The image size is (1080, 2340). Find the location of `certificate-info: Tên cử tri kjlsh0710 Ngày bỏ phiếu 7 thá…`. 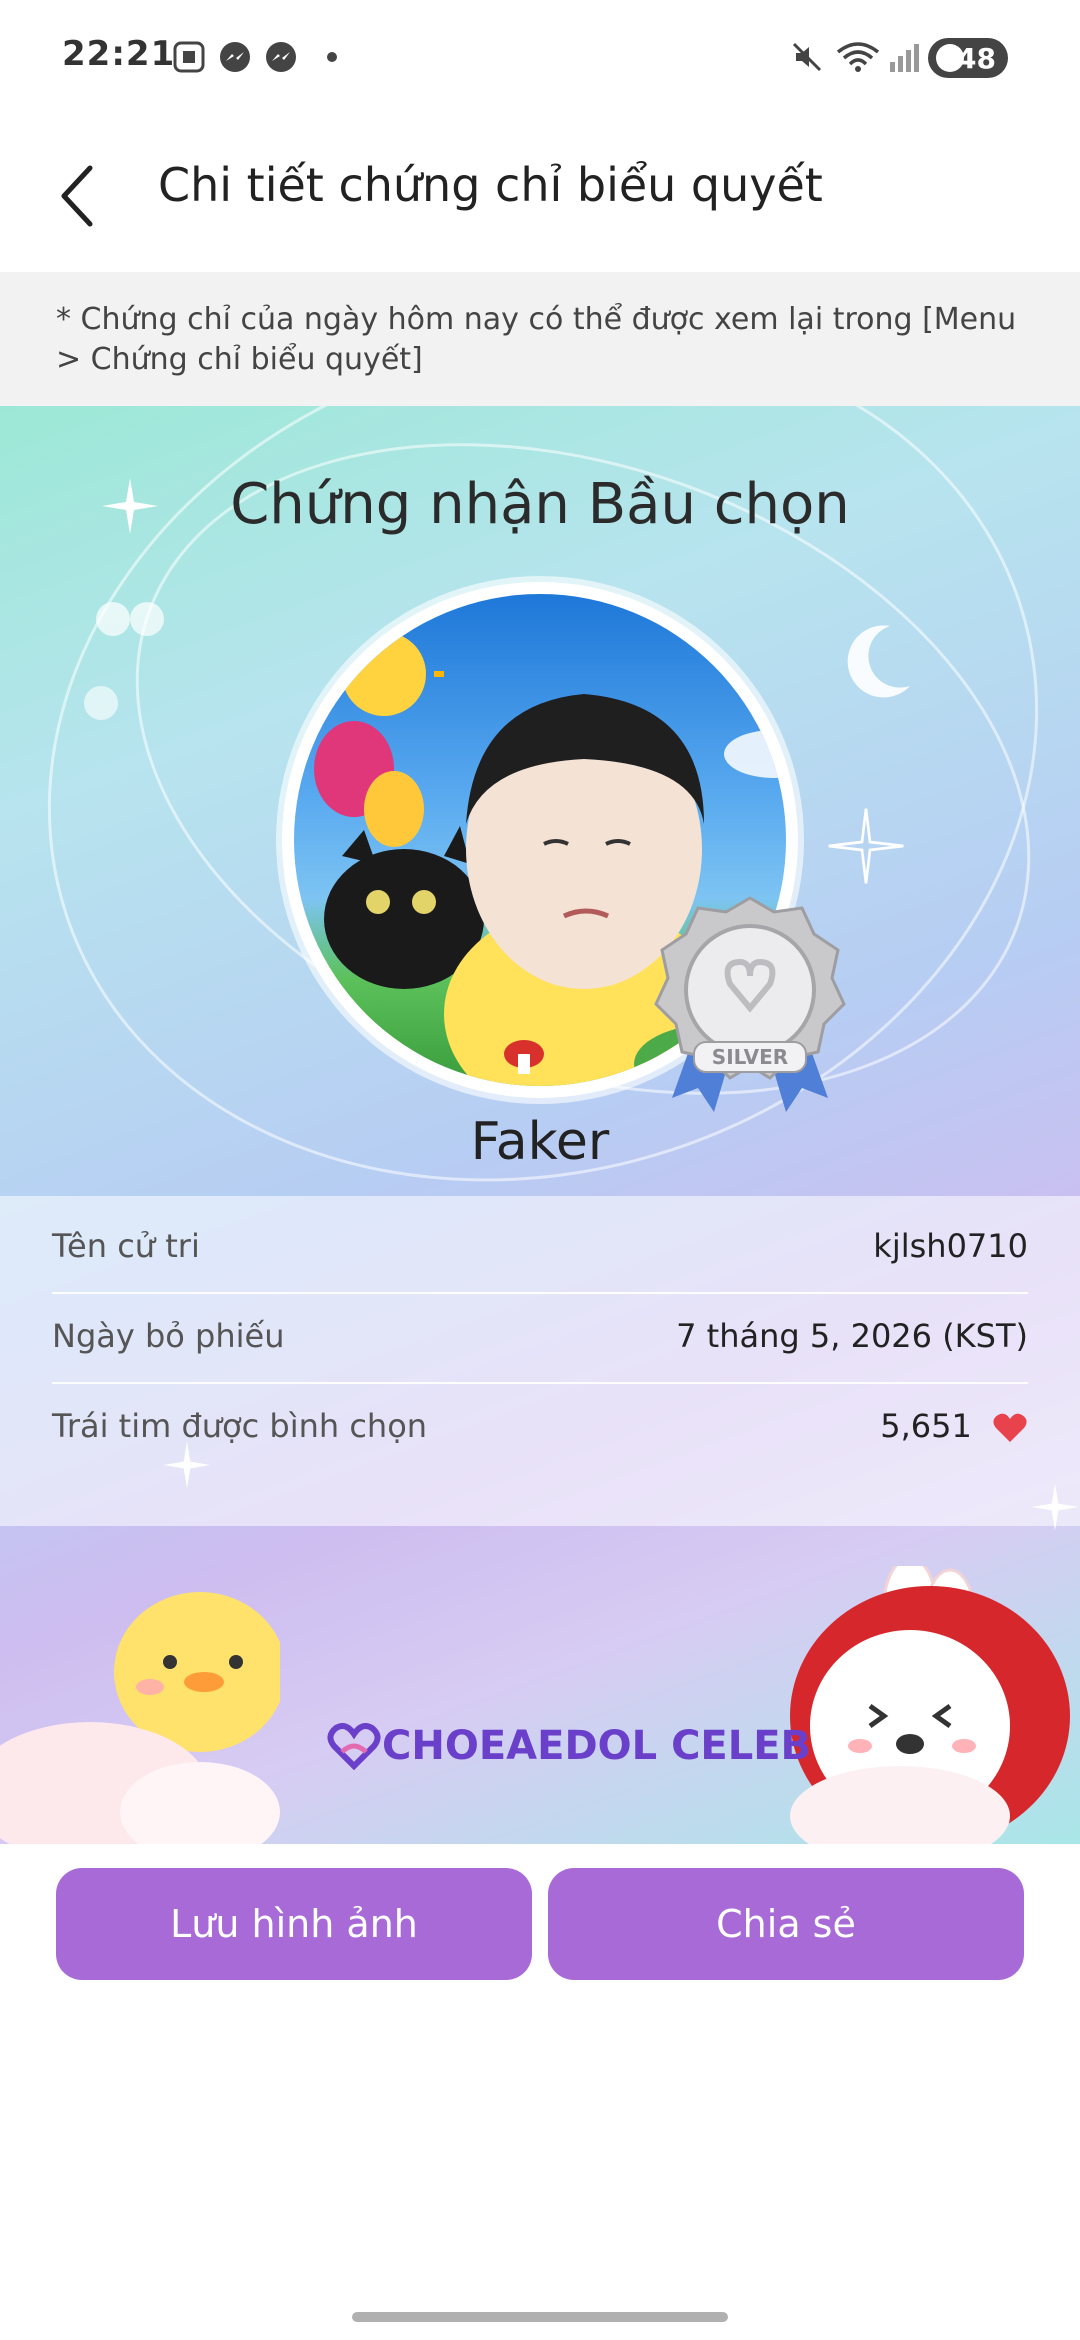

certificate-info: Tên cử tri kjlsh0710 Ngày bỏ phiếu 7 thá… is located at coordinates (540, 1361).